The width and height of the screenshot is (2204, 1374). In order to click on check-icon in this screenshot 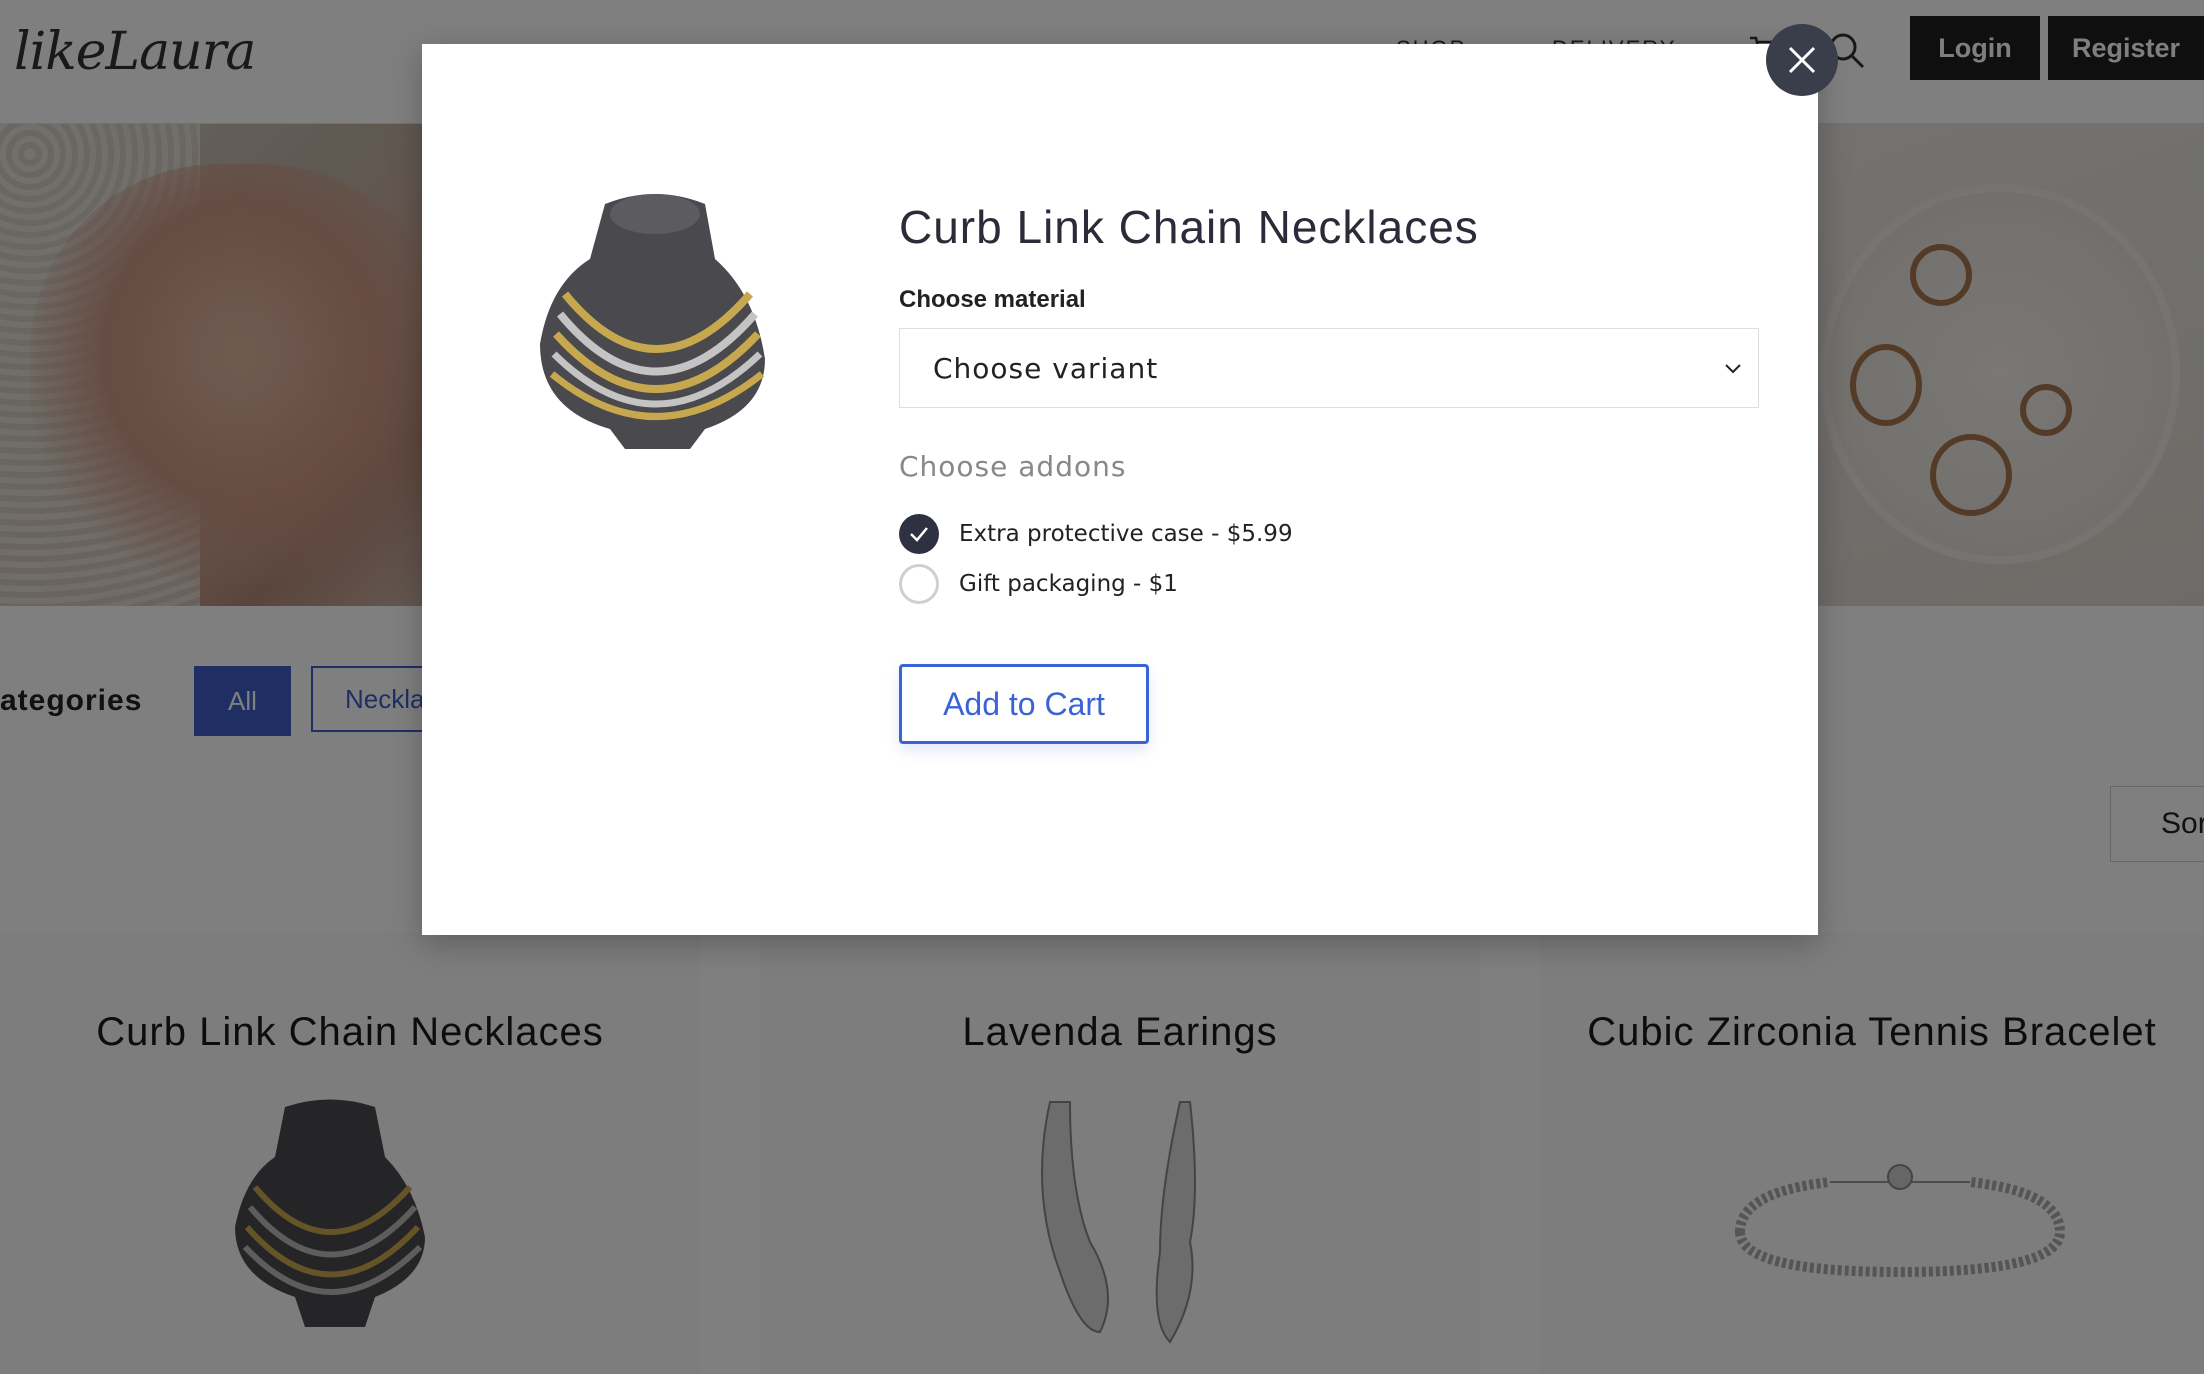, I will do `click(919, 534)`.